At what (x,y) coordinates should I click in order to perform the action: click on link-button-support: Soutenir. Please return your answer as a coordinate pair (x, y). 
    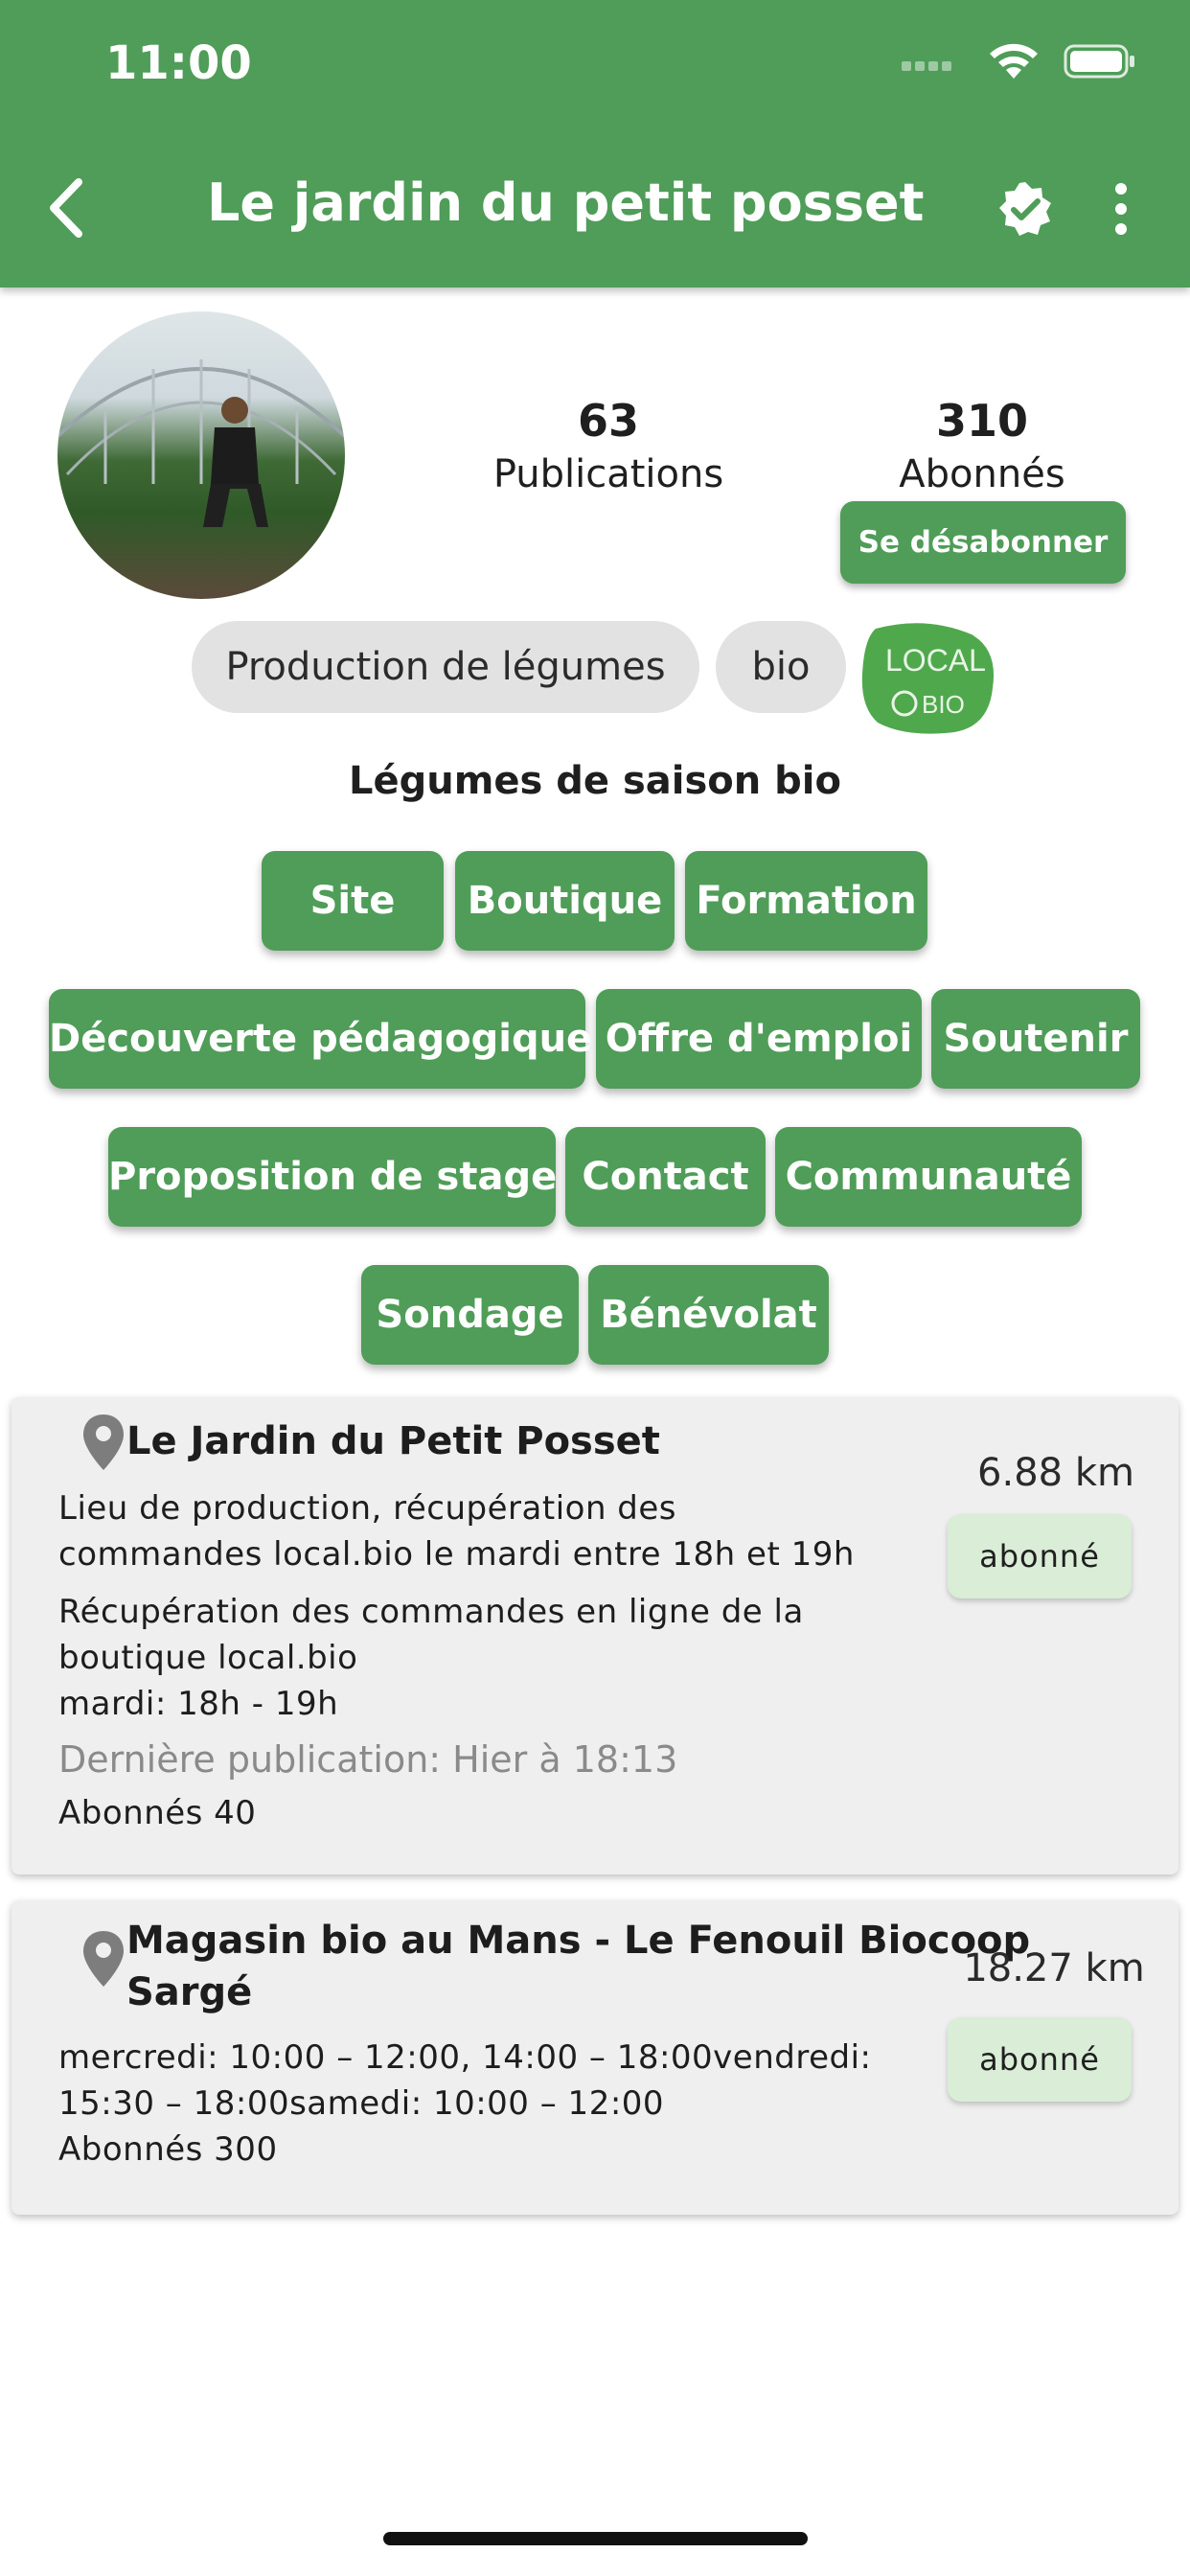
    Looking at the image, I should click on (1036, 1039).